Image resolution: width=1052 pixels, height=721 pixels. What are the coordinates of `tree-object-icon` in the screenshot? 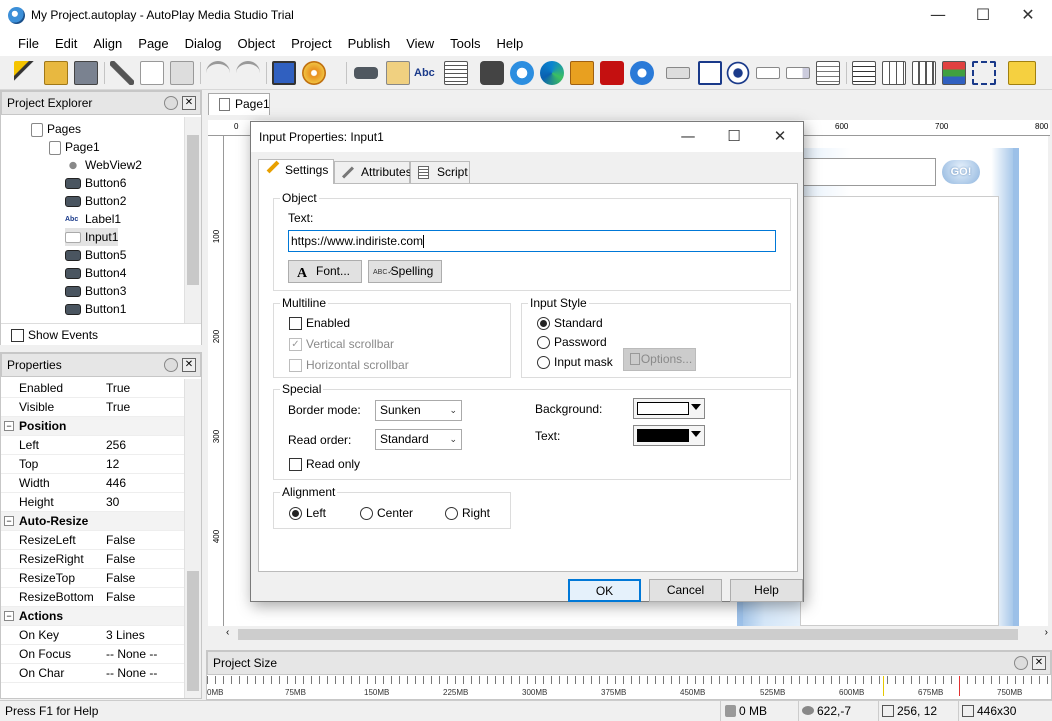 It's located at (864, 73).